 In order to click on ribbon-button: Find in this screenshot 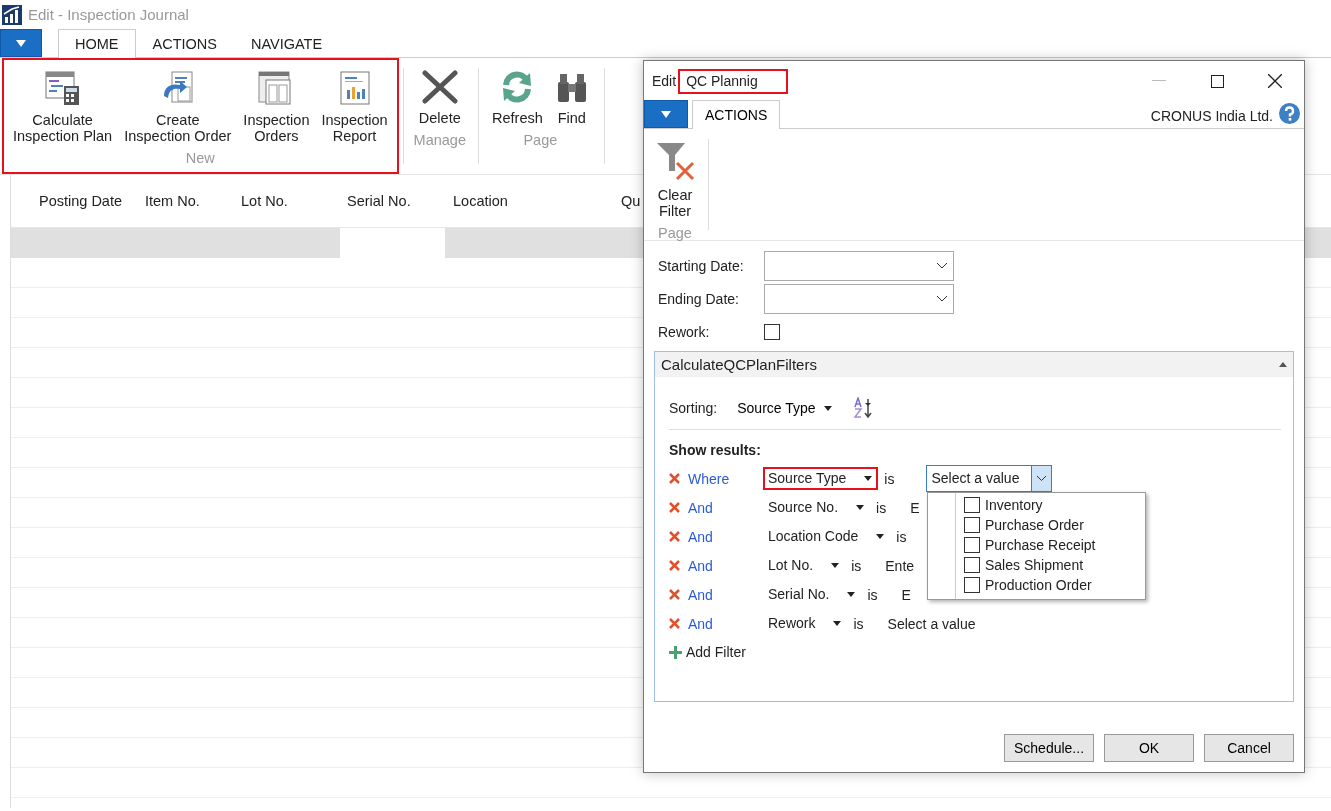, I will do `click(571, 98)`.